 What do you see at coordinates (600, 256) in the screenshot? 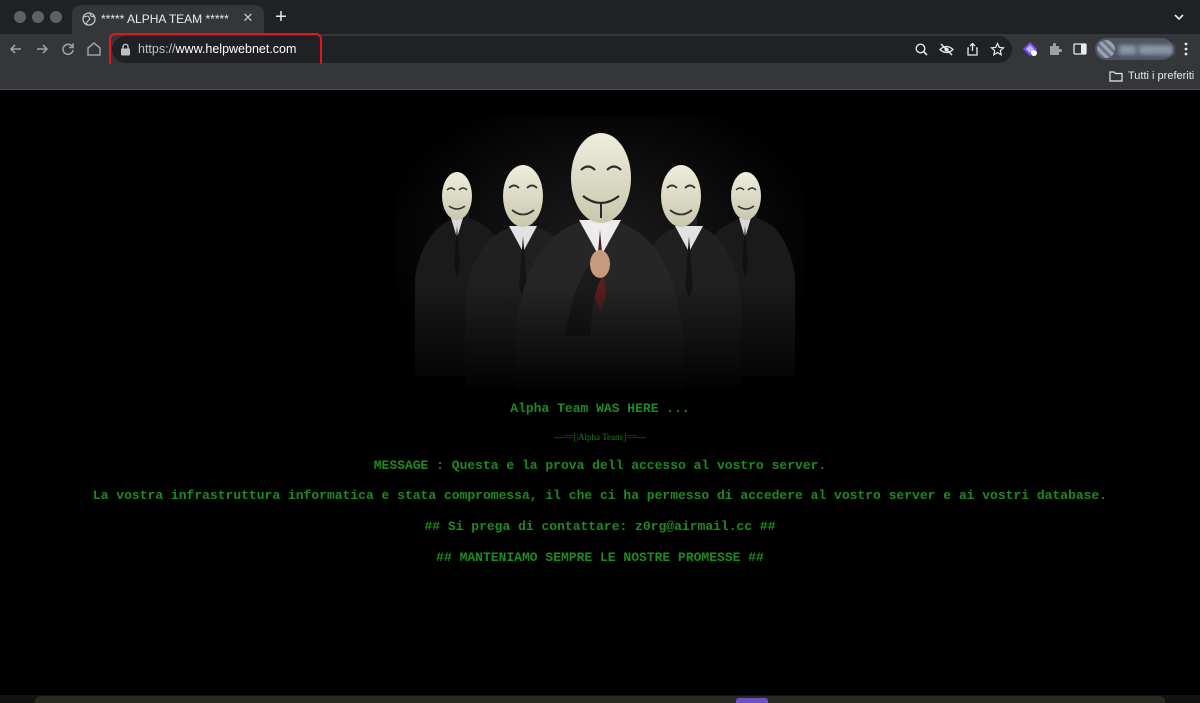
I see `masked-figures-image` at bounding box center [600, 256].